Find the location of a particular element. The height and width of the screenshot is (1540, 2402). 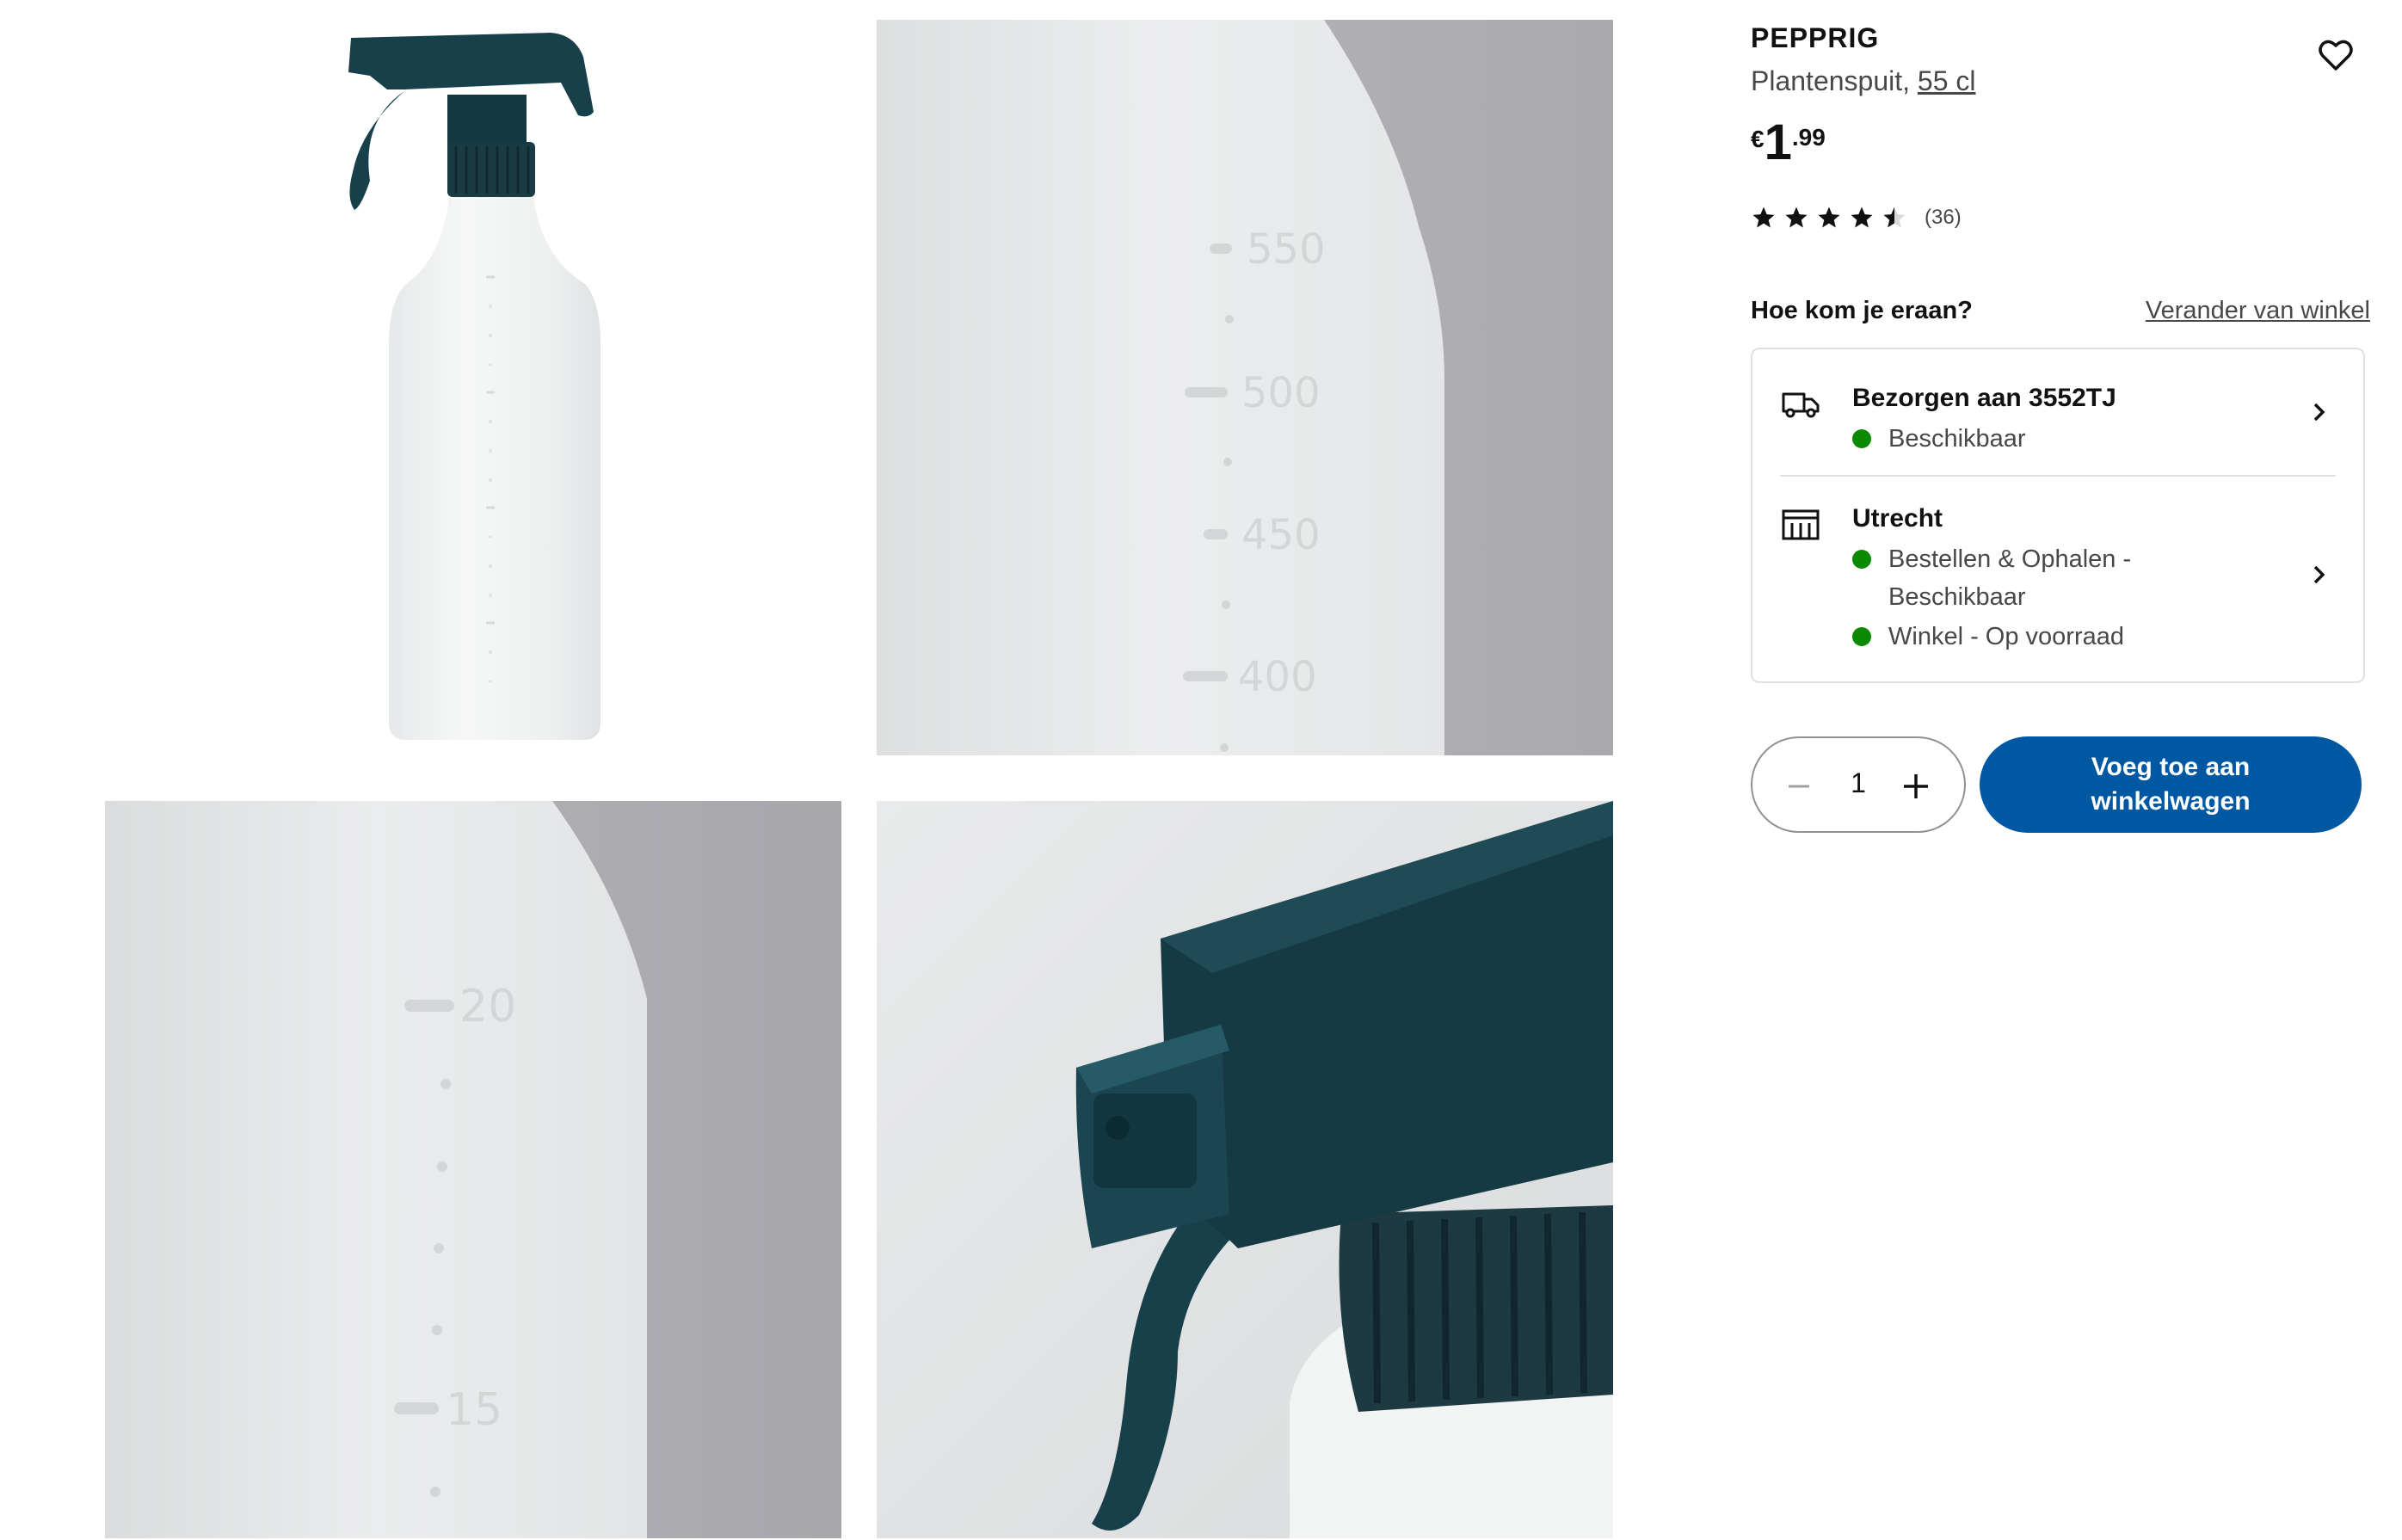

product-brand: PEPPRIG is located at coordinates (1815, 38).